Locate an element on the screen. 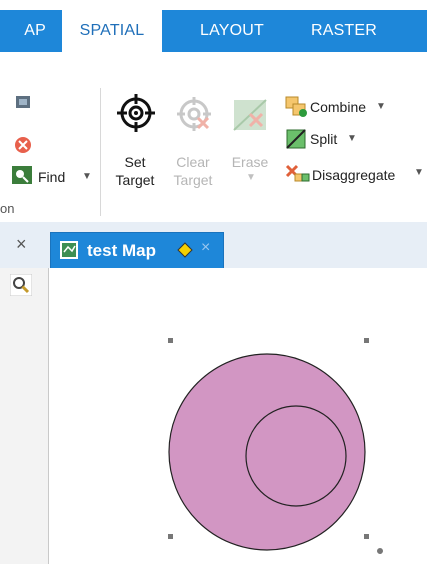  split-icon is located at coordinates (297, 139).